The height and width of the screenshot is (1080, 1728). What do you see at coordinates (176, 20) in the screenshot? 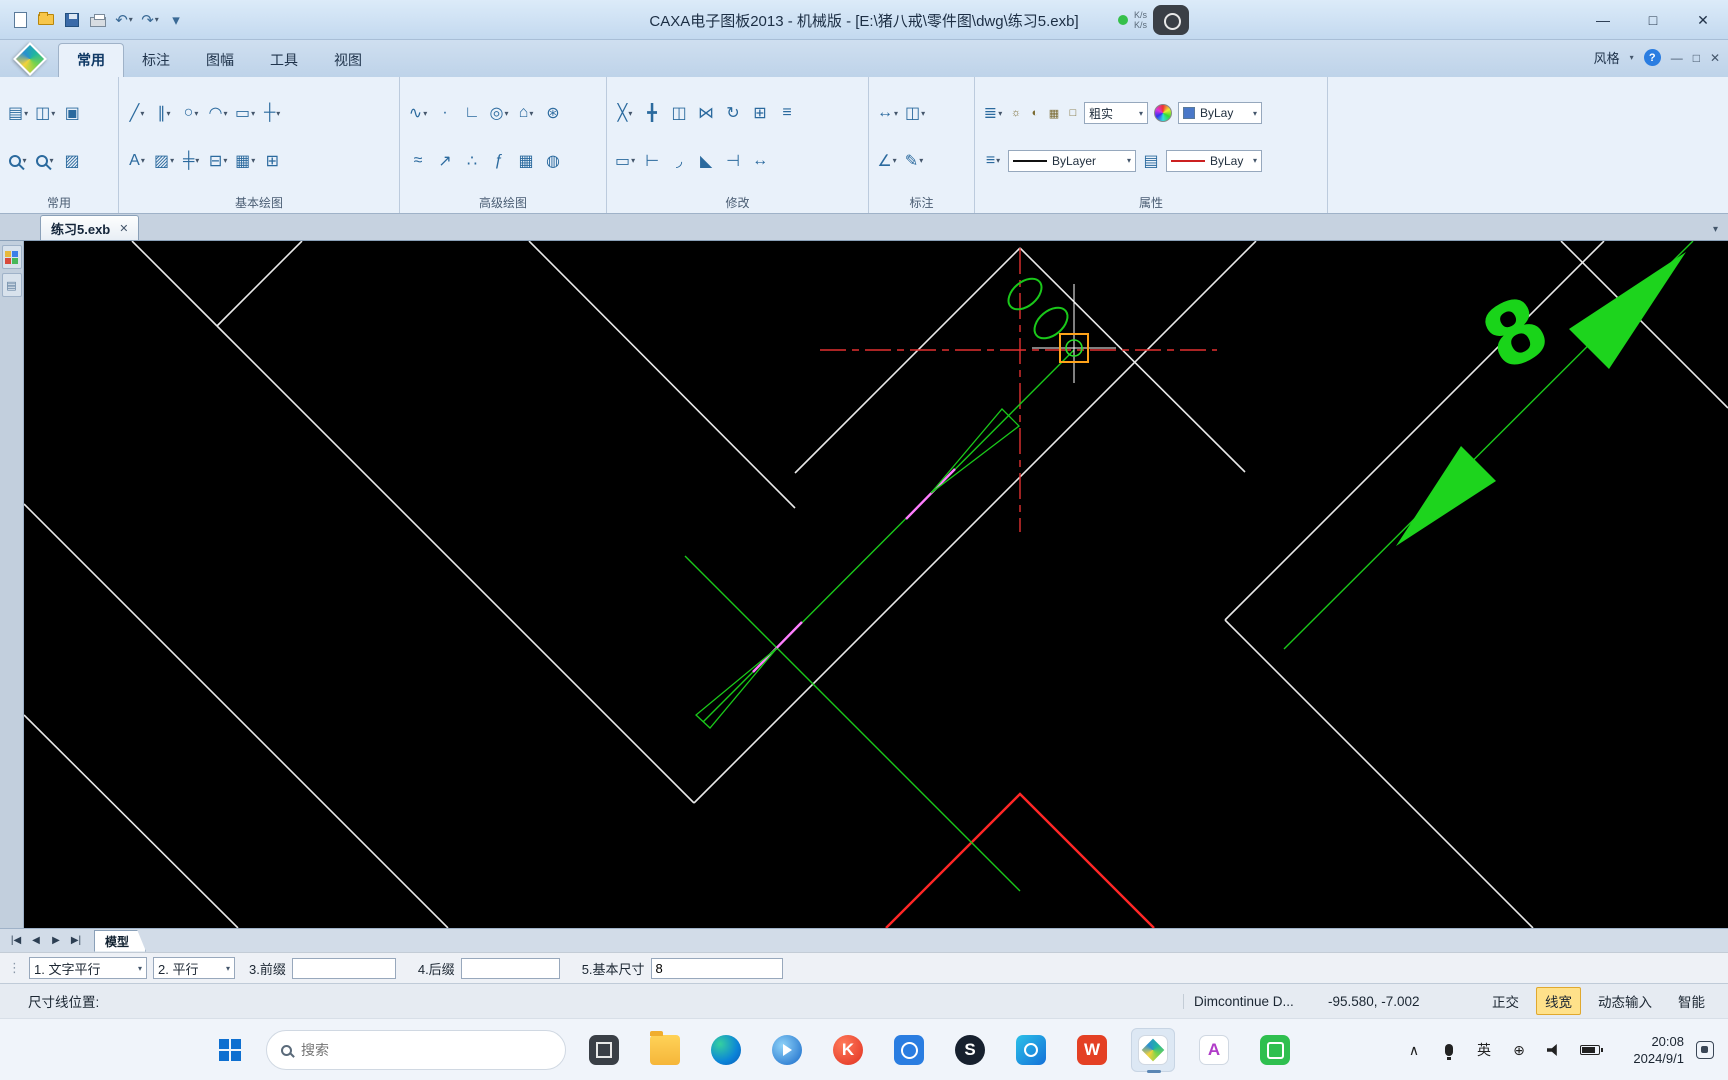
I see `customize-toolbar-button: ▾` at bounding box center [176, 20].